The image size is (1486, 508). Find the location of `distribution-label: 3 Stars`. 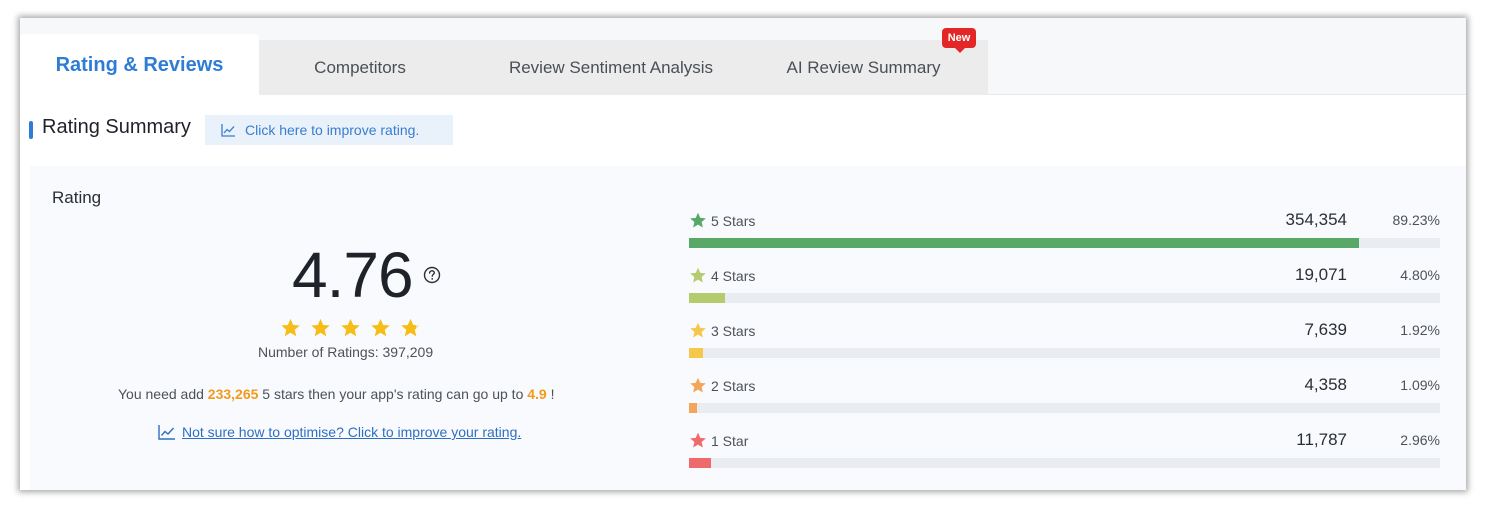

distribution-label: 3 Stars is located at coordinates (722, 330).